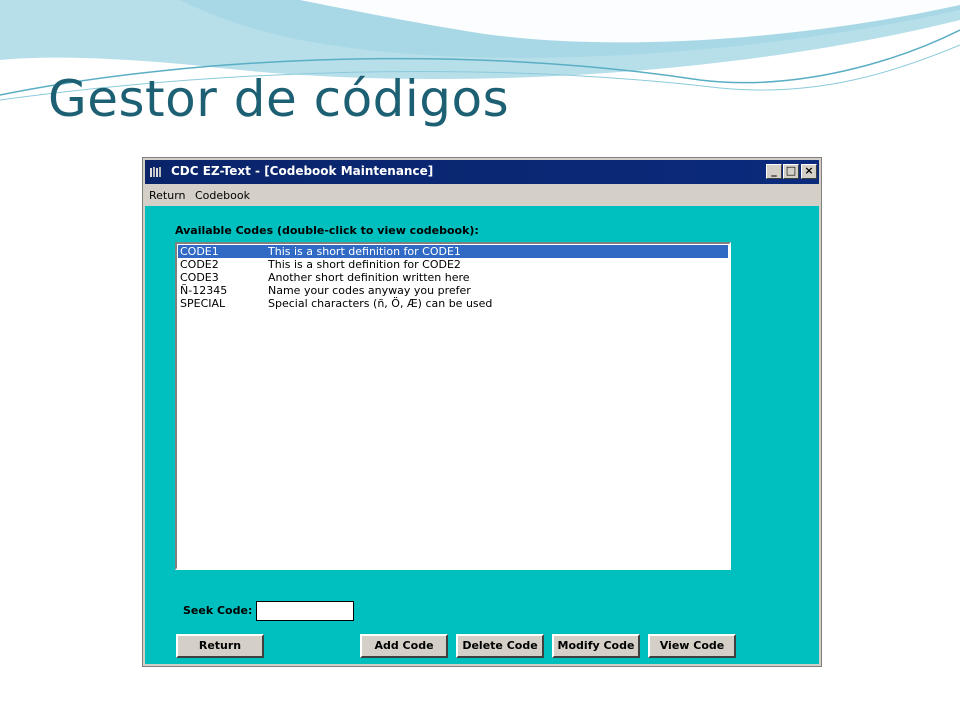  I want to click on code-definition: Special characters (ñ, Ö, Æ) can be used, so click(380, 303).